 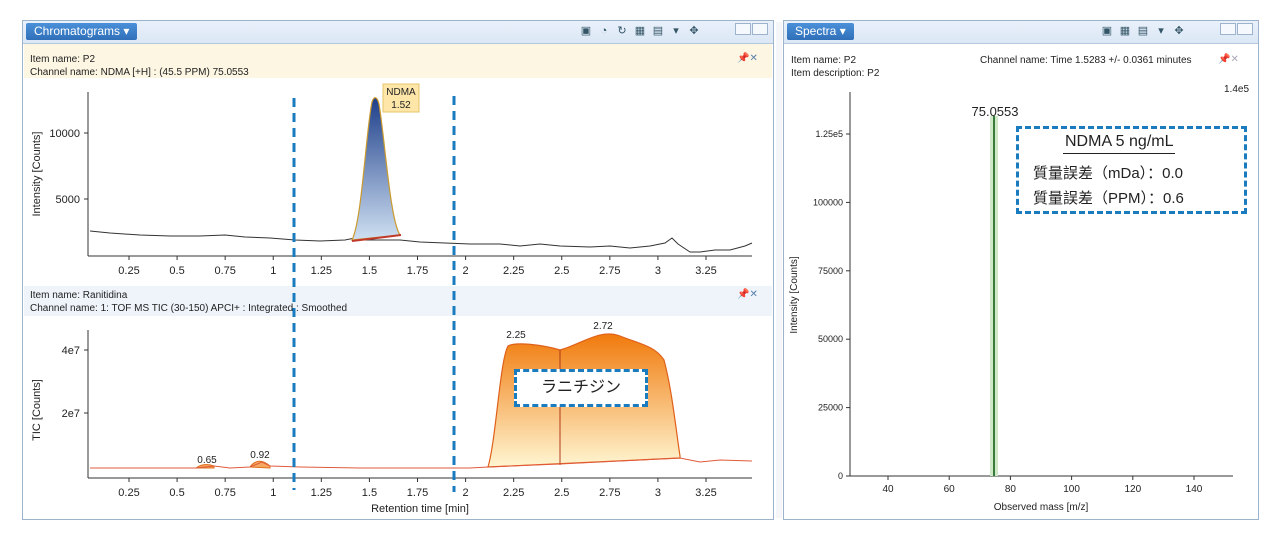 I want to click on spectra-y-tick-label: 1.25e5, so click(x=829, y=134).